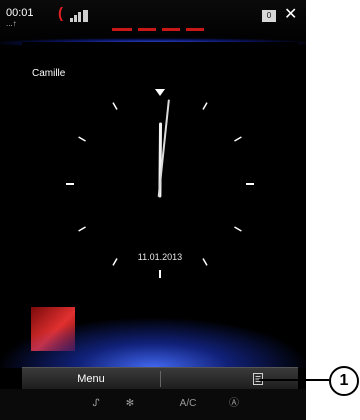 The height and width of the screenshot is (420, 360). Describe the element at coordinates (188, 404) in the screenshot. I see `ac-button: A/C` at that location.